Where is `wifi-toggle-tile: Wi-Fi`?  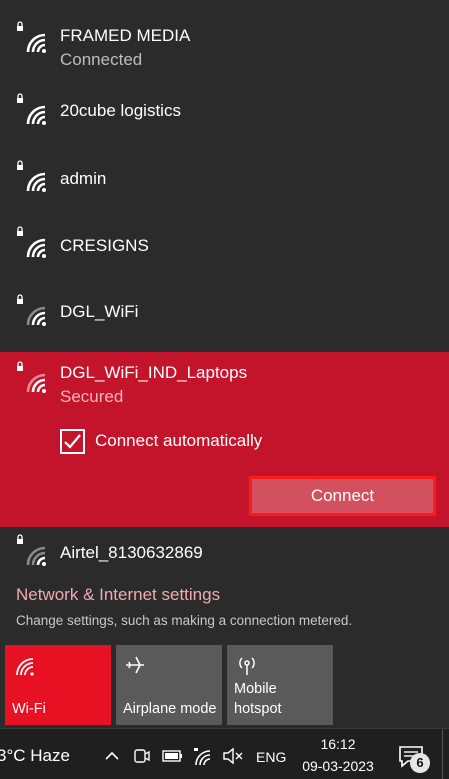
wifi-toggle-tile: Wi-Fi is located at coordinates (58, 685).